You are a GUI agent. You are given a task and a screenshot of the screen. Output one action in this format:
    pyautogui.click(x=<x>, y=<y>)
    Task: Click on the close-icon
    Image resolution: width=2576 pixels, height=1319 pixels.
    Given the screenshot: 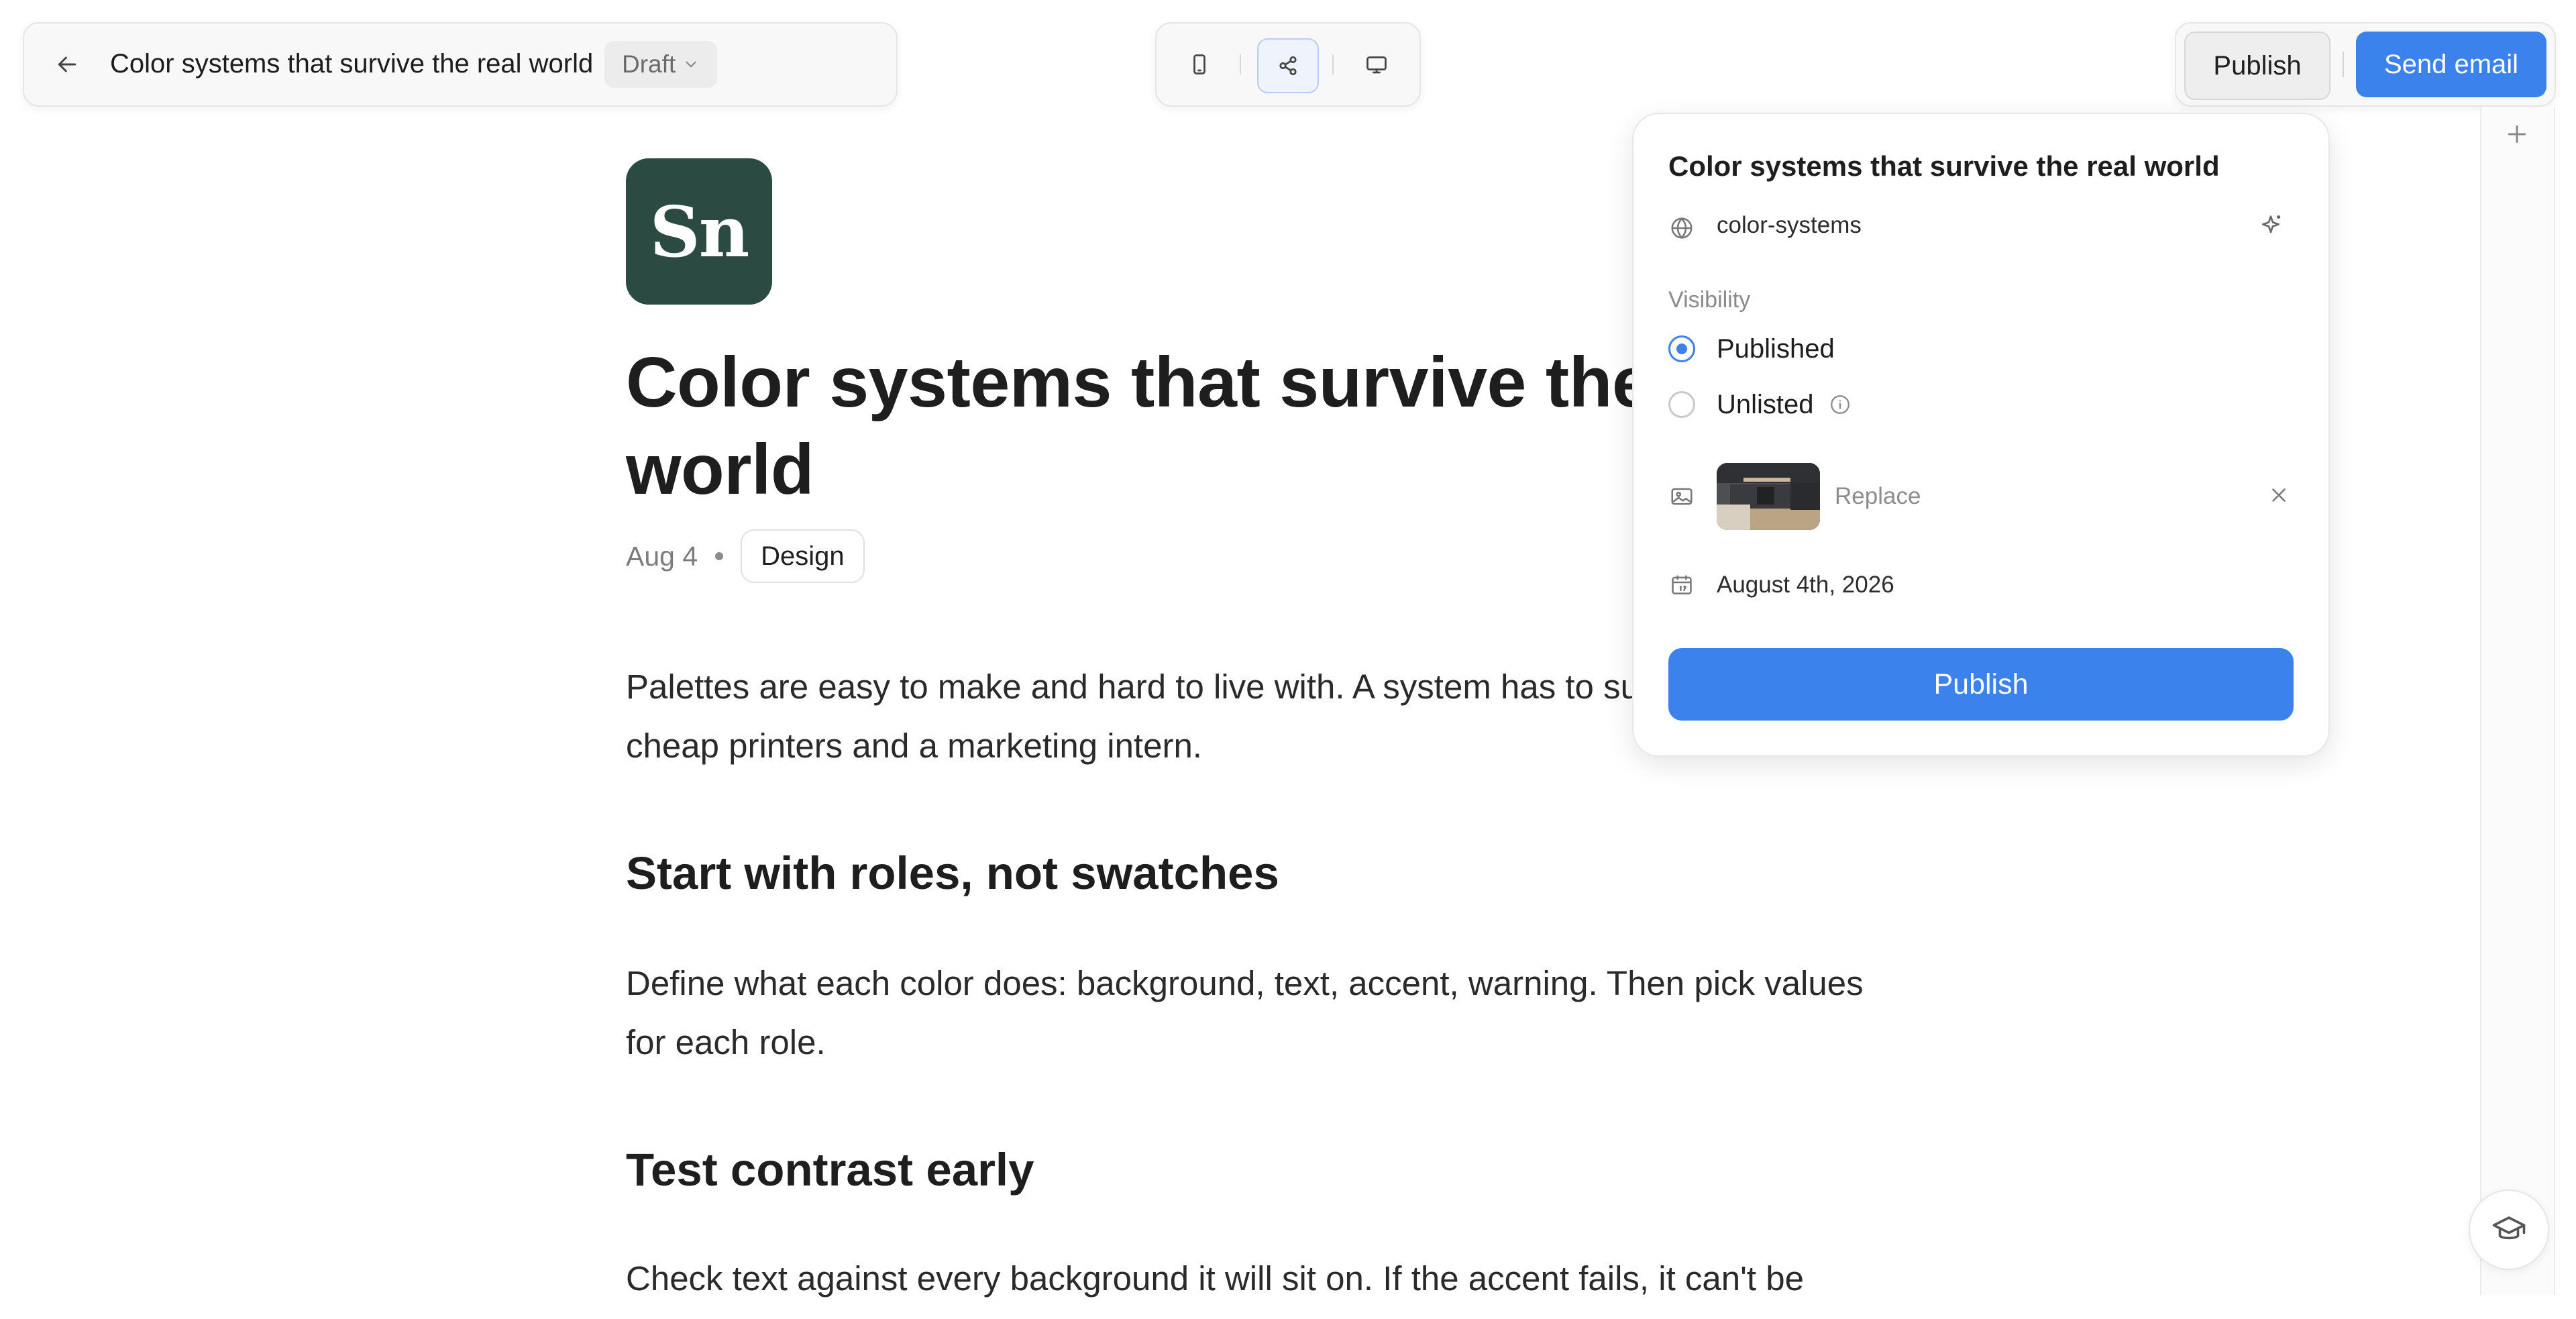 What is the action you would take?
    pyautogui.click(x=2279, y=495)
    